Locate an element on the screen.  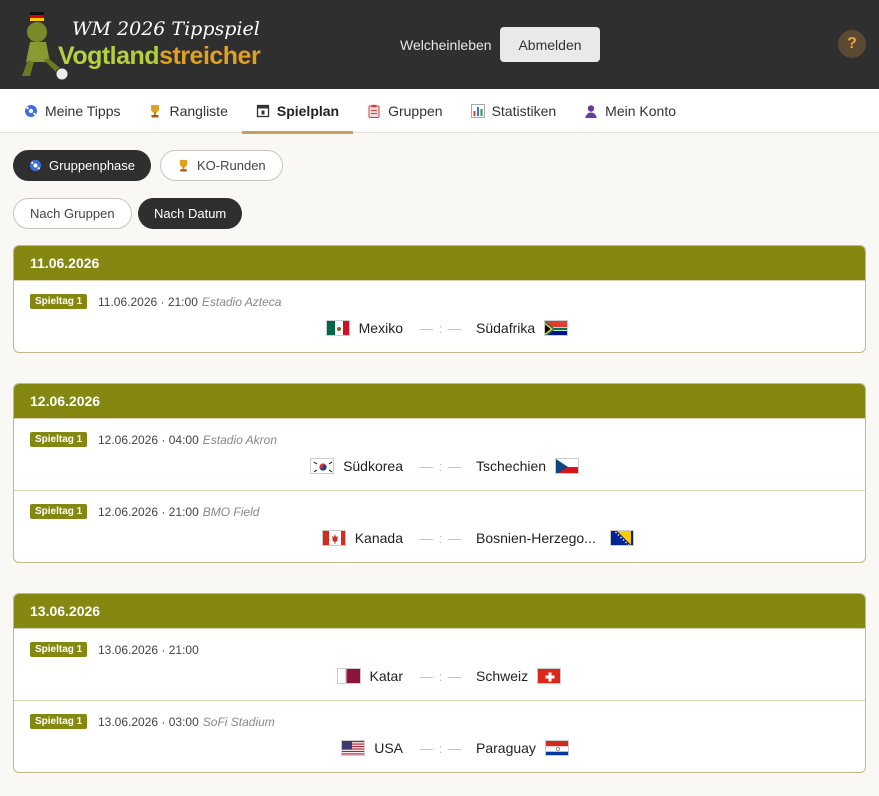
away-team-name: Tschechien is located at coordinates (511, 466).